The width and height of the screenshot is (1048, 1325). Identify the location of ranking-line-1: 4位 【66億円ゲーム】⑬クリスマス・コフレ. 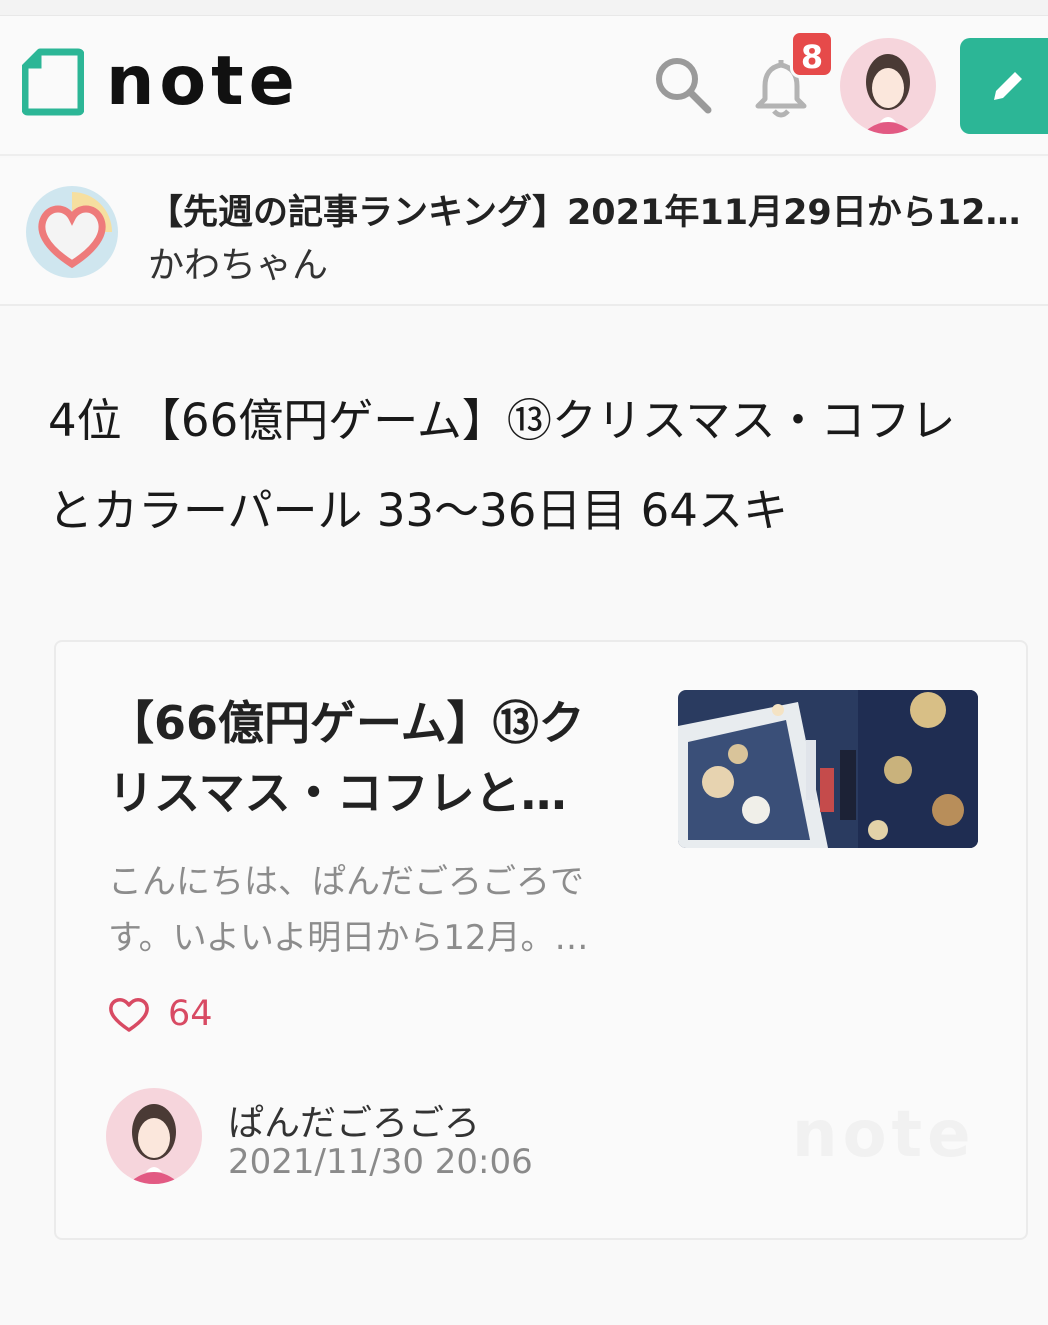
(502, 420).